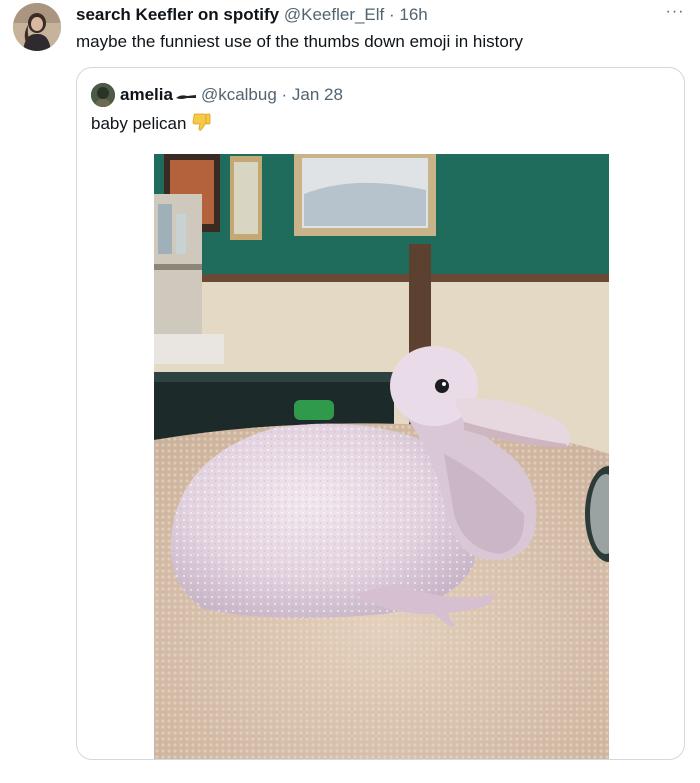  I want to click on author-avatar, so click(37, 27).